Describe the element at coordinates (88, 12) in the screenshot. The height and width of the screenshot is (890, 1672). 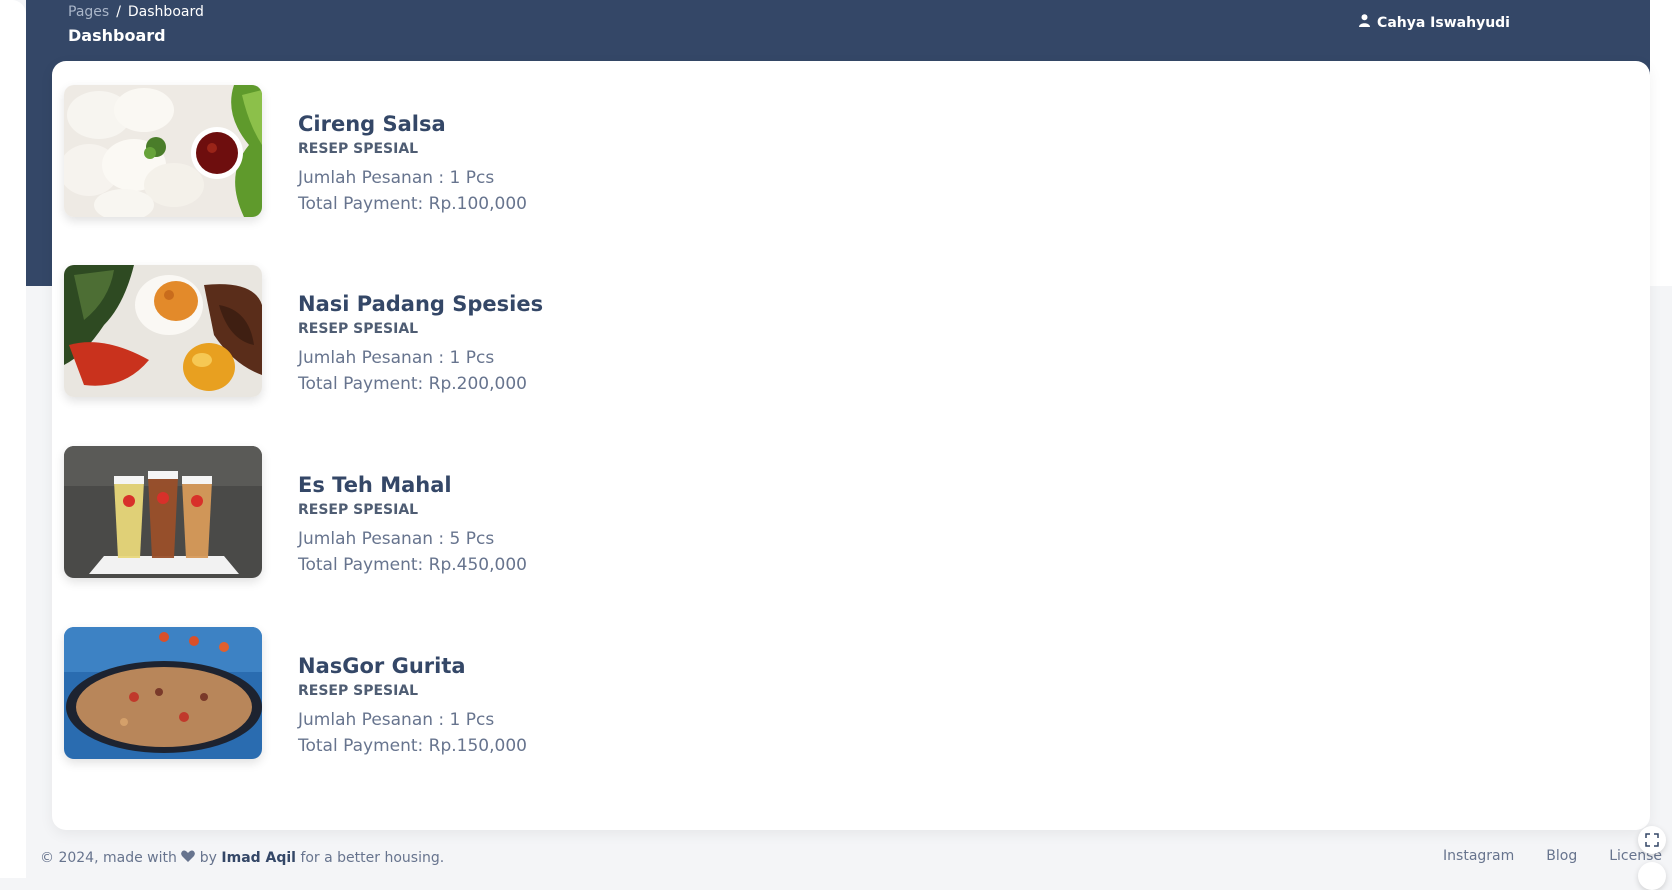
I see `breadcrumb-pages-link: Pages` at that location.